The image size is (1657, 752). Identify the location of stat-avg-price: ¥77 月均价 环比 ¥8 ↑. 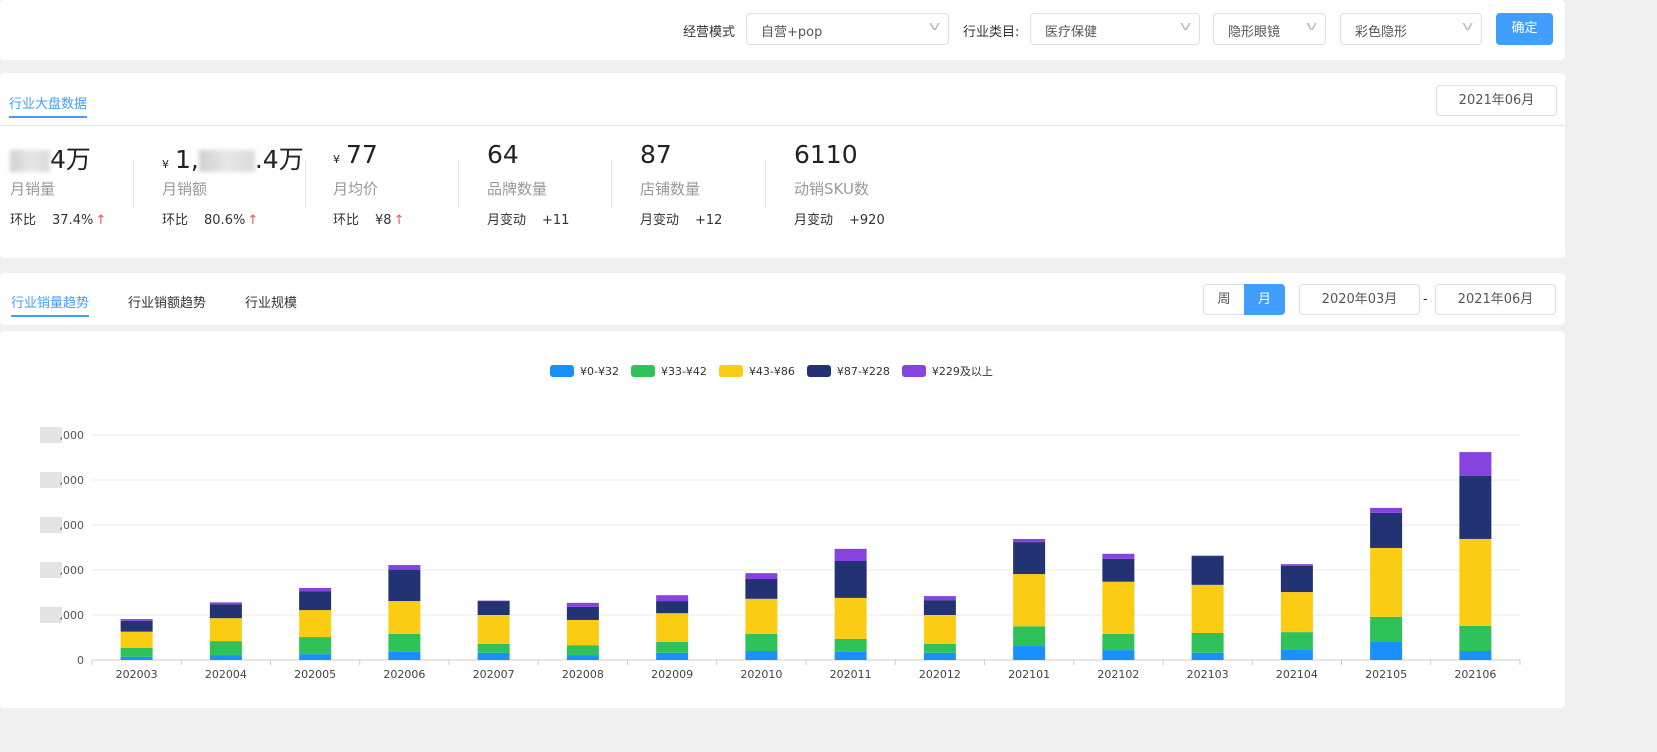
(368, 184).